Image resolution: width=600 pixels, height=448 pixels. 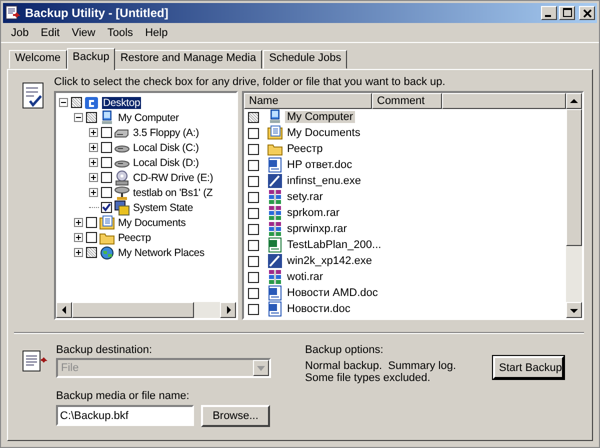 I want to click on cd-drive-icon, so click(x=122, y=178).